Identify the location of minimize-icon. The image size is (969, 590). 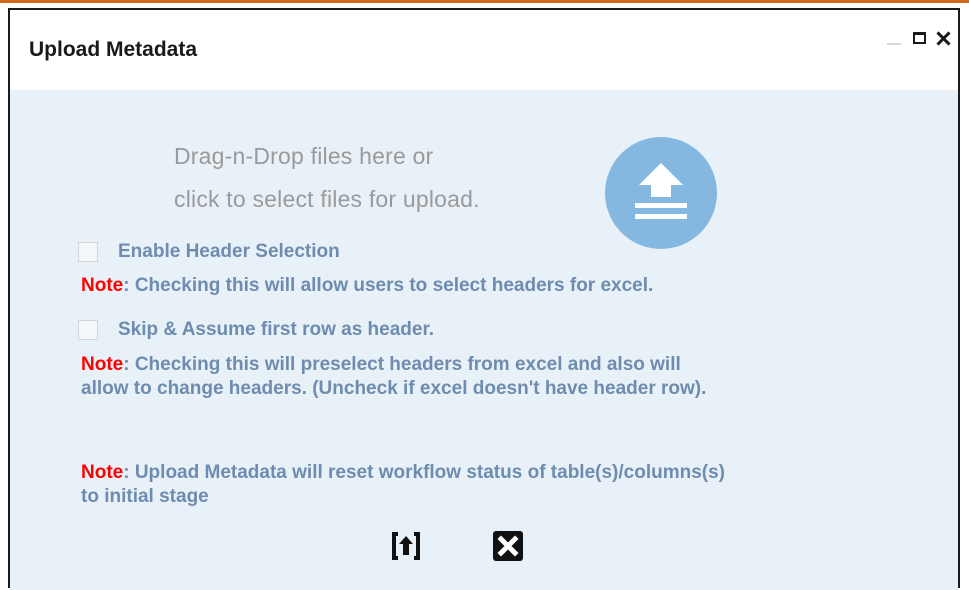
(894, 44).